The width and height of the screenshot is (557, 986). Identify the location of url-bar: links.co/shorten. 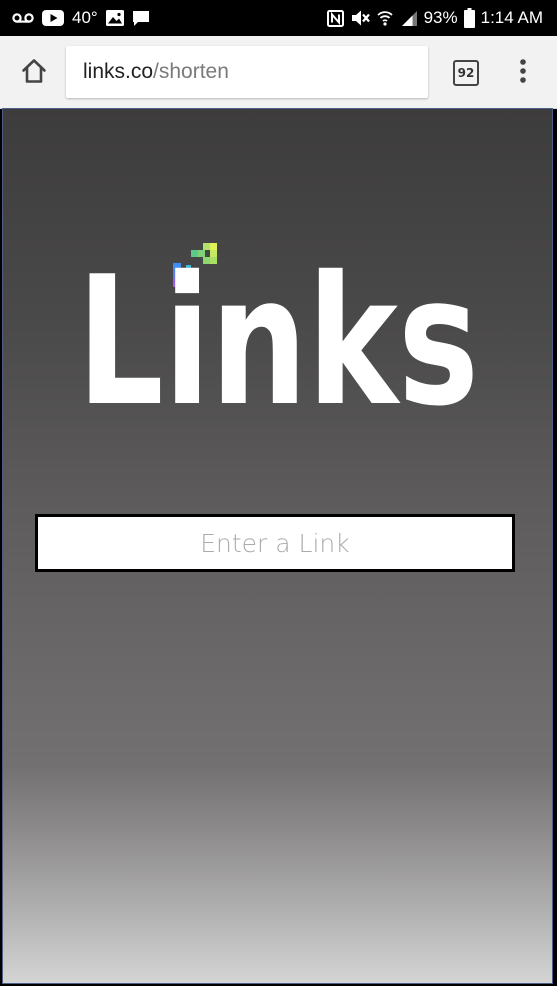
(247, 72).